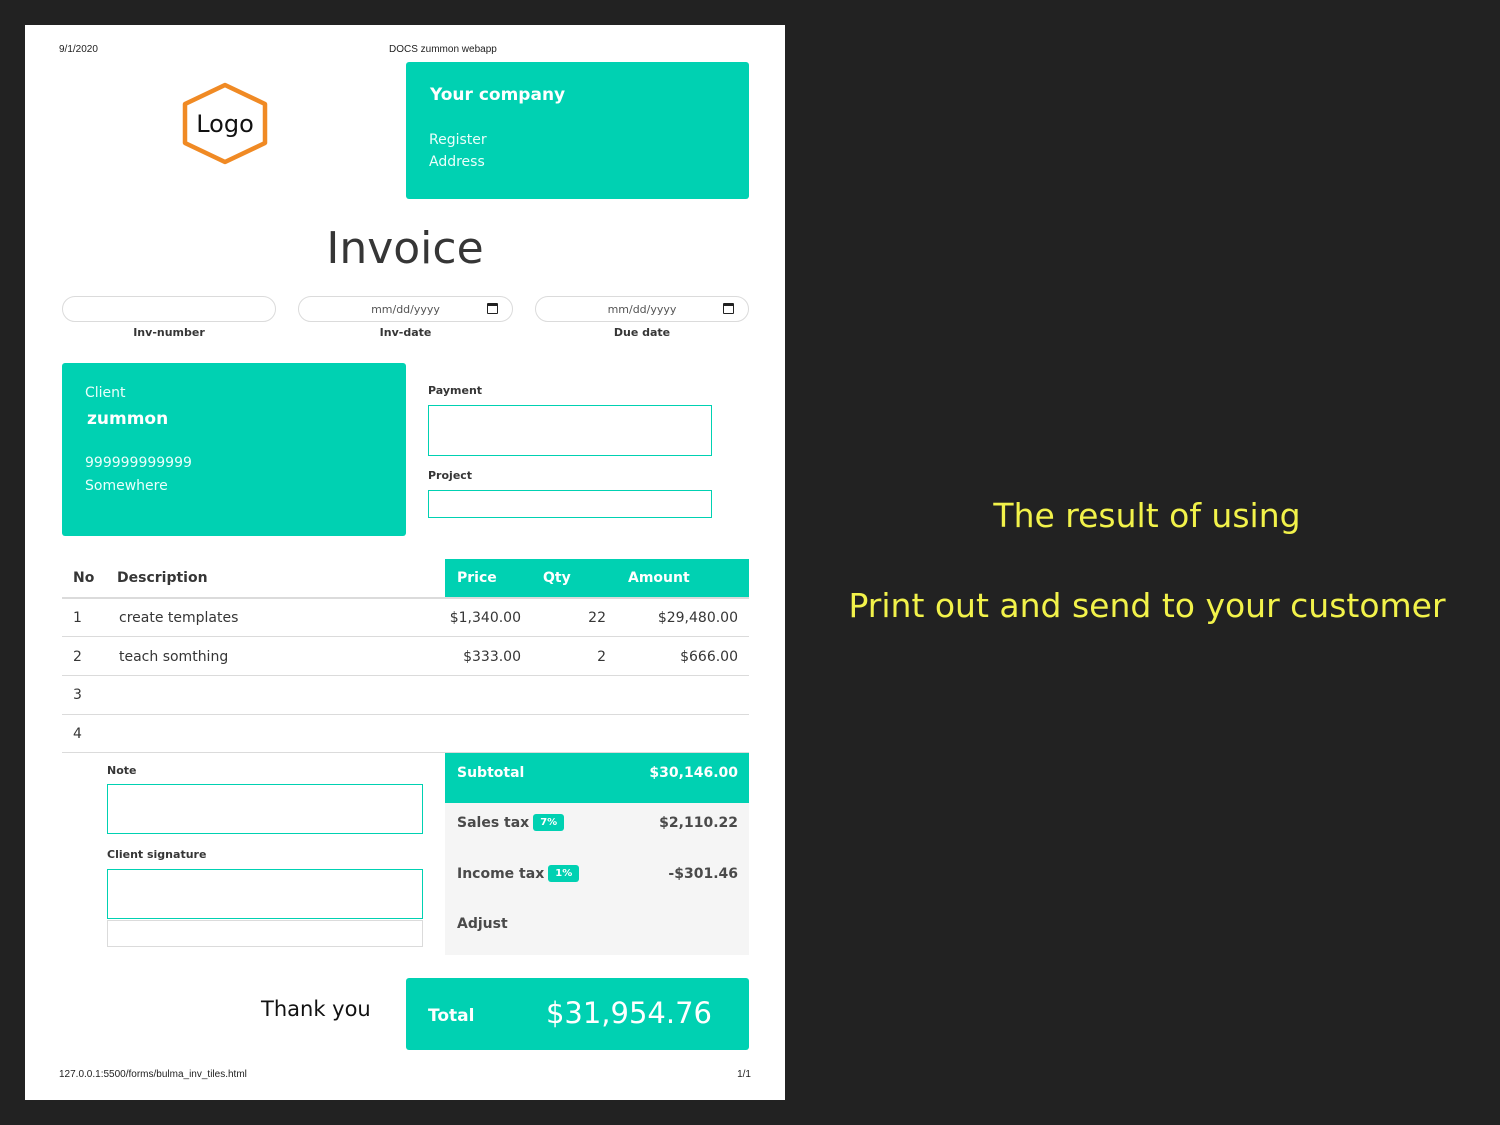 The width and height of the screenshot is (1500, 1125). I want to click on note-field, so click(265, 809).